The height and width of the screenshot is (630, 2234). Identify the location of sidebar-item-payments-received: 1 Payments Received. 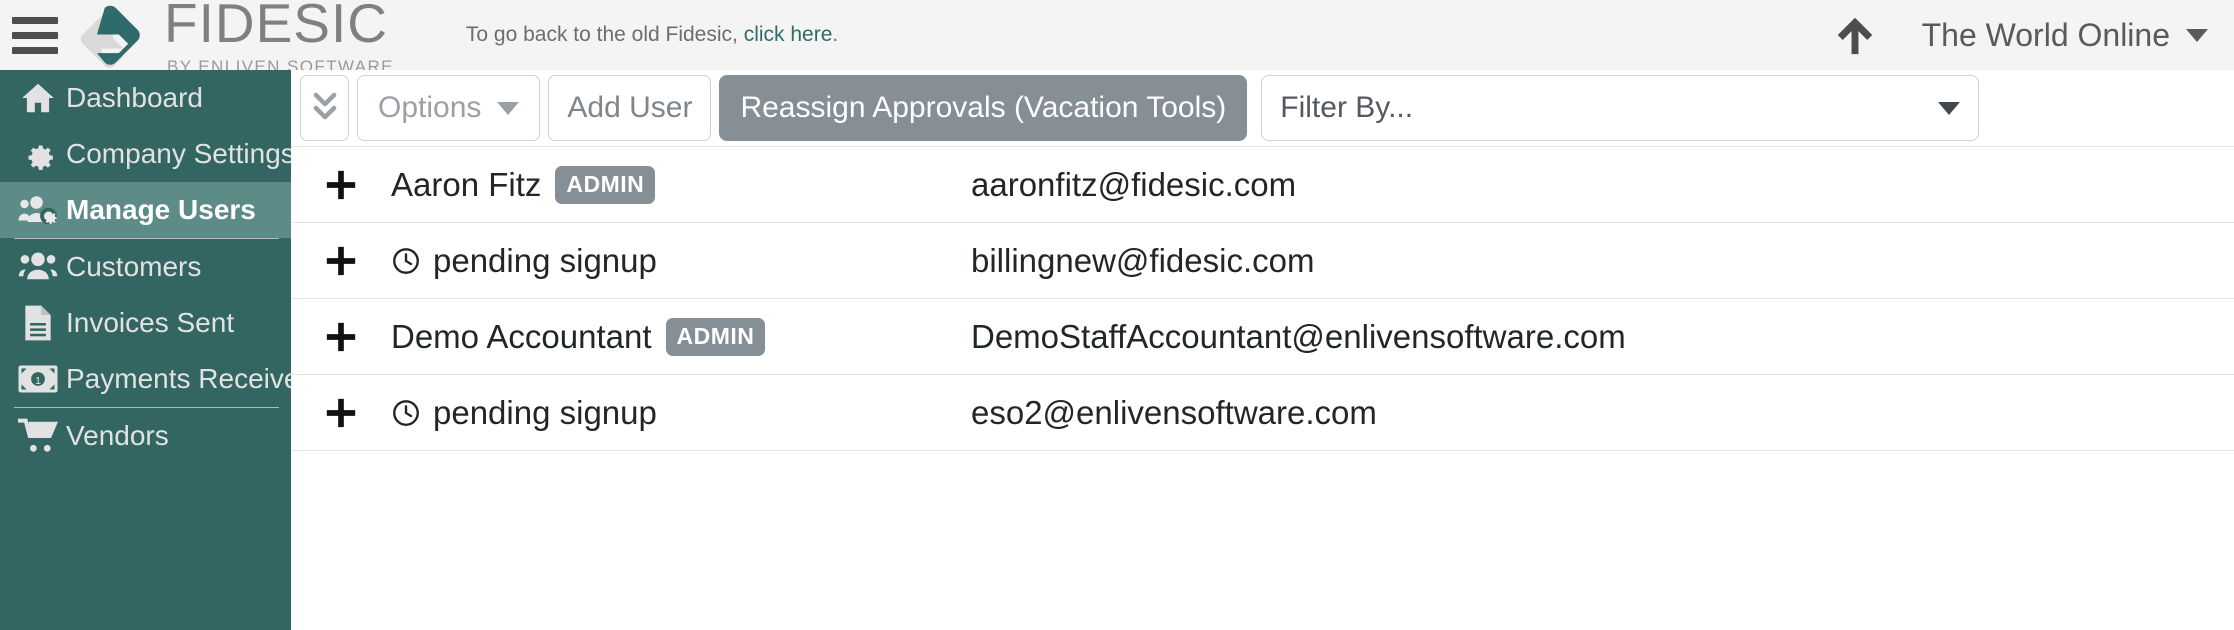
(145, 379).